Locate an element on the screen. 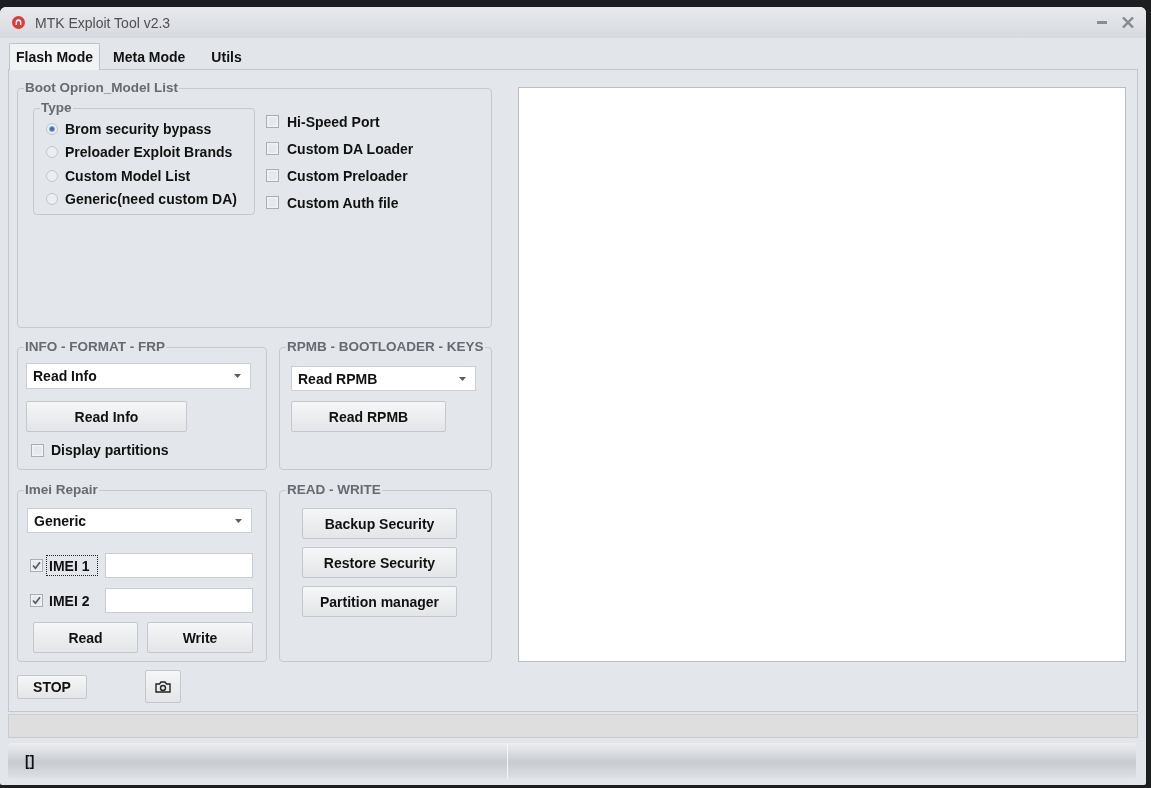 The height and width of the screenshot is (788, 1151). dropdown: Read RPMB is located at coordinates (383, 378).